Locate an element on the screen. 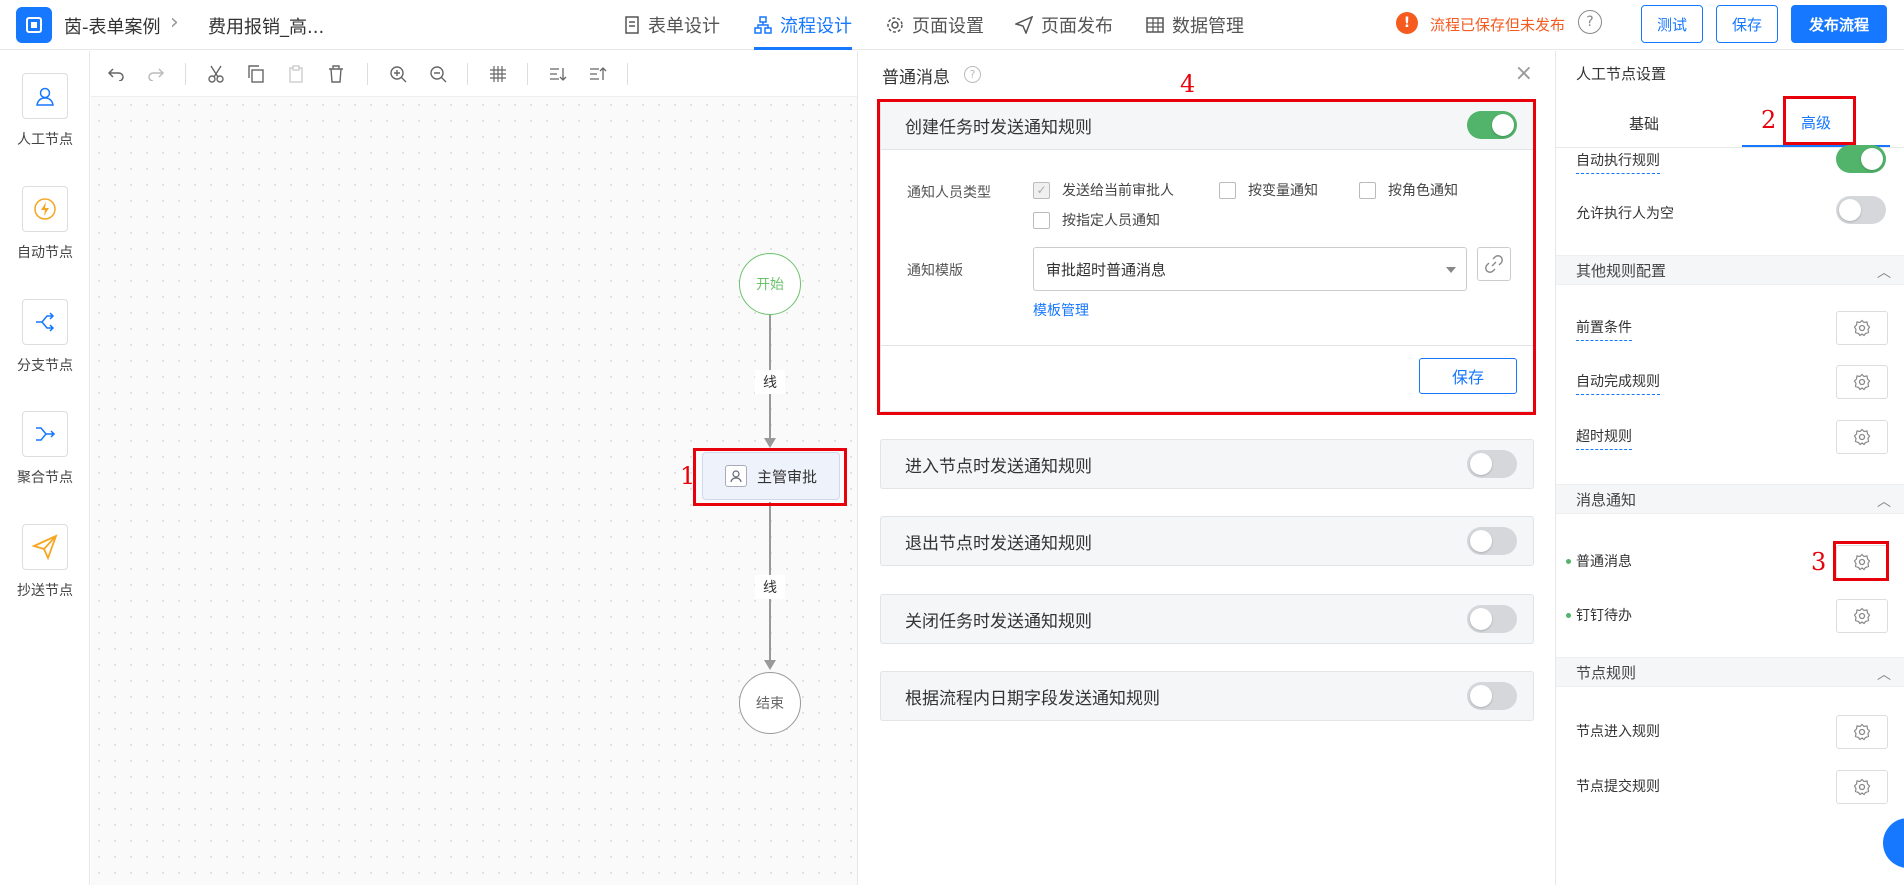 The height and width of the screenshot is (885, 1904). publish-flow-button: 发布流程 is located at coordinates (1839, 24).